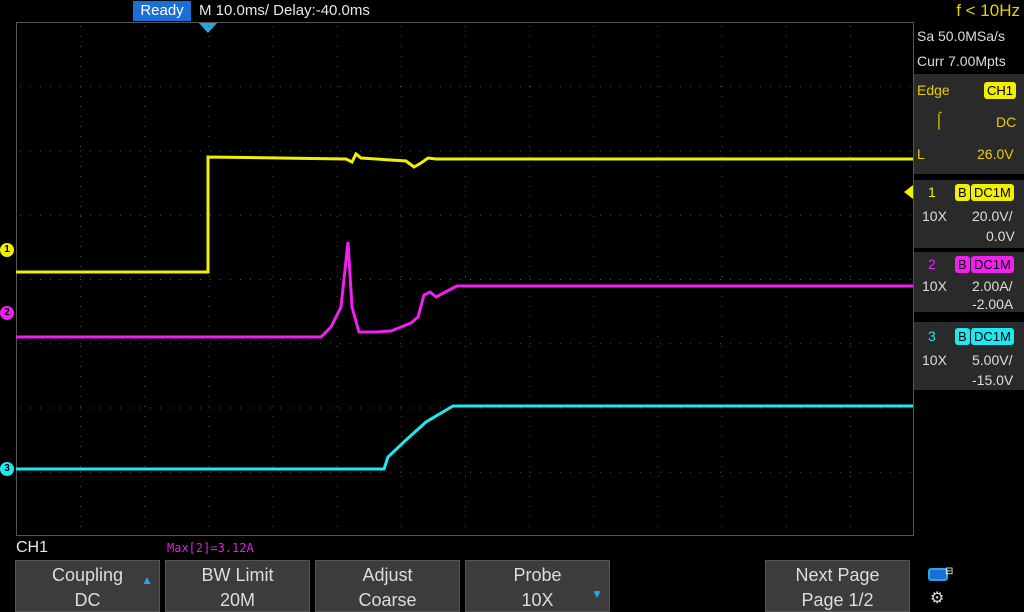  What do you see at coordinates (992, 216) in the screenshot?
I see `ch1-scale: 20.0V/` at bounding box center [992, 216].